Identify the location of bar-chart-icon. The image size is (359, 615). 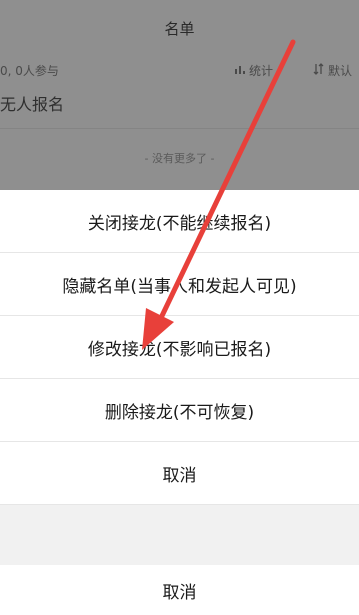
(240, 70).